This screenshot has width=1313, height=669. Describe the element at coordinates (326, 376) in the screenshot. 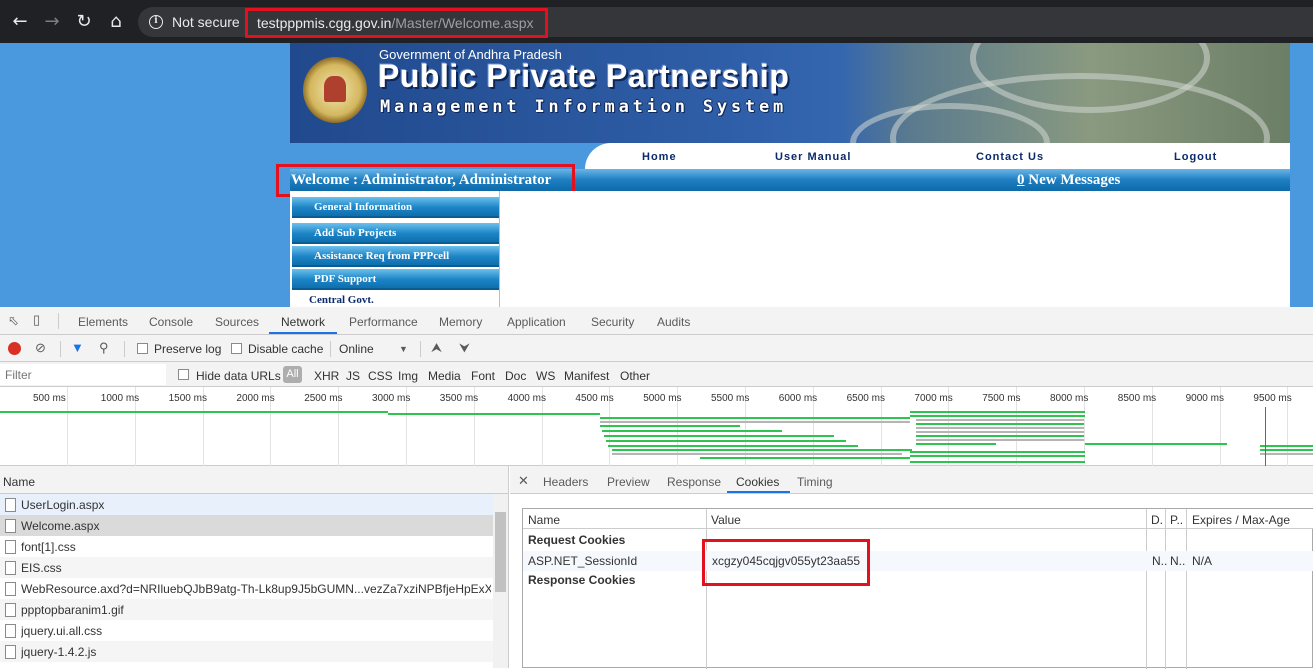

I see `filter-xhr: XHR` at that location.